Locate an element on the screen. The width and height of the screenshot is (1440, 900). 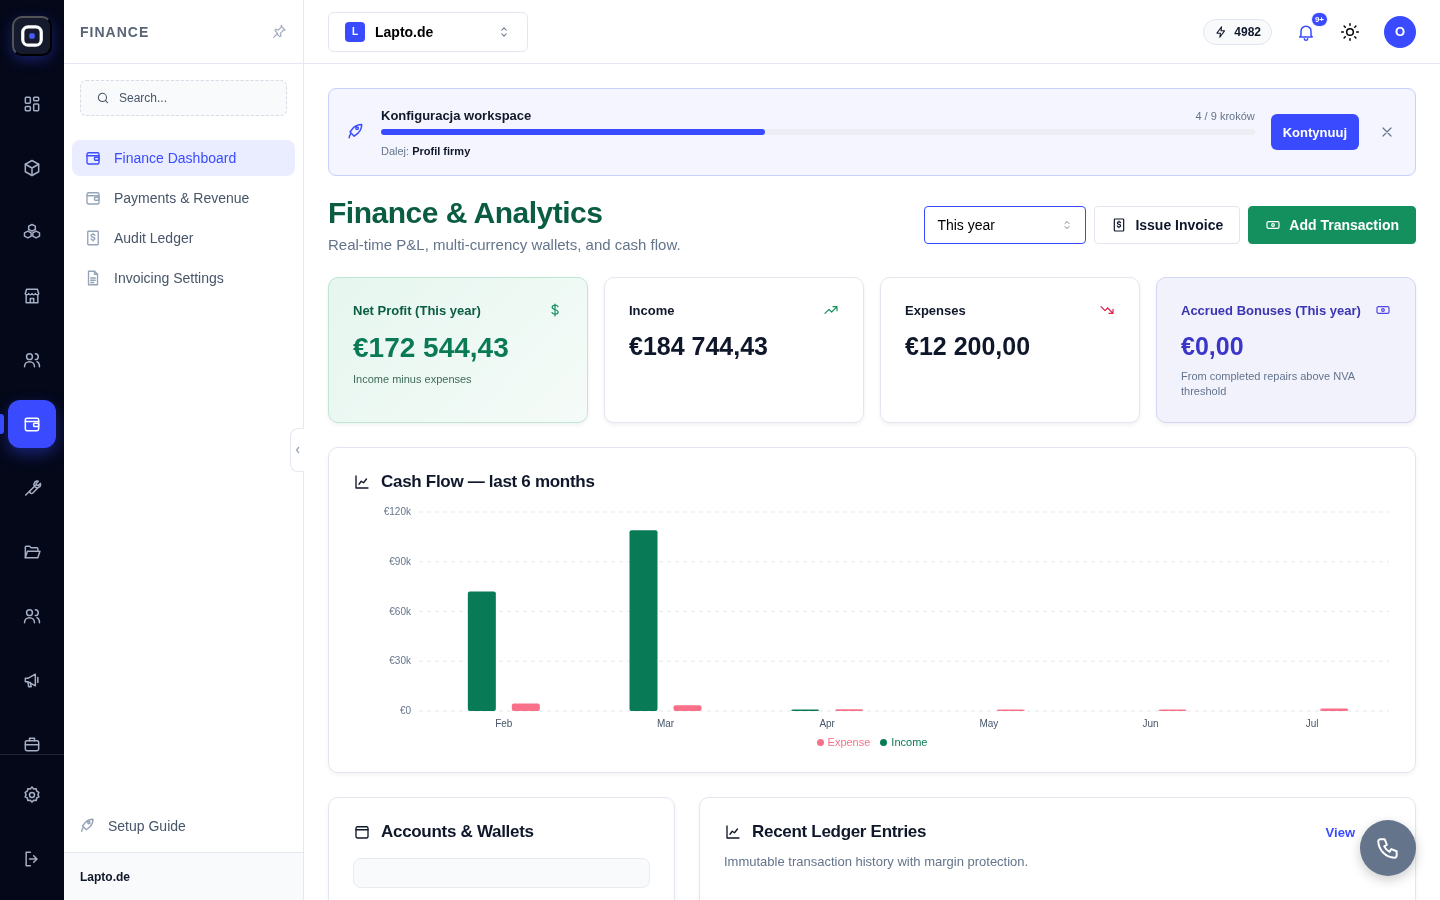
add-transaction-button: Add Transaction is located at coordinates (1332, 224).